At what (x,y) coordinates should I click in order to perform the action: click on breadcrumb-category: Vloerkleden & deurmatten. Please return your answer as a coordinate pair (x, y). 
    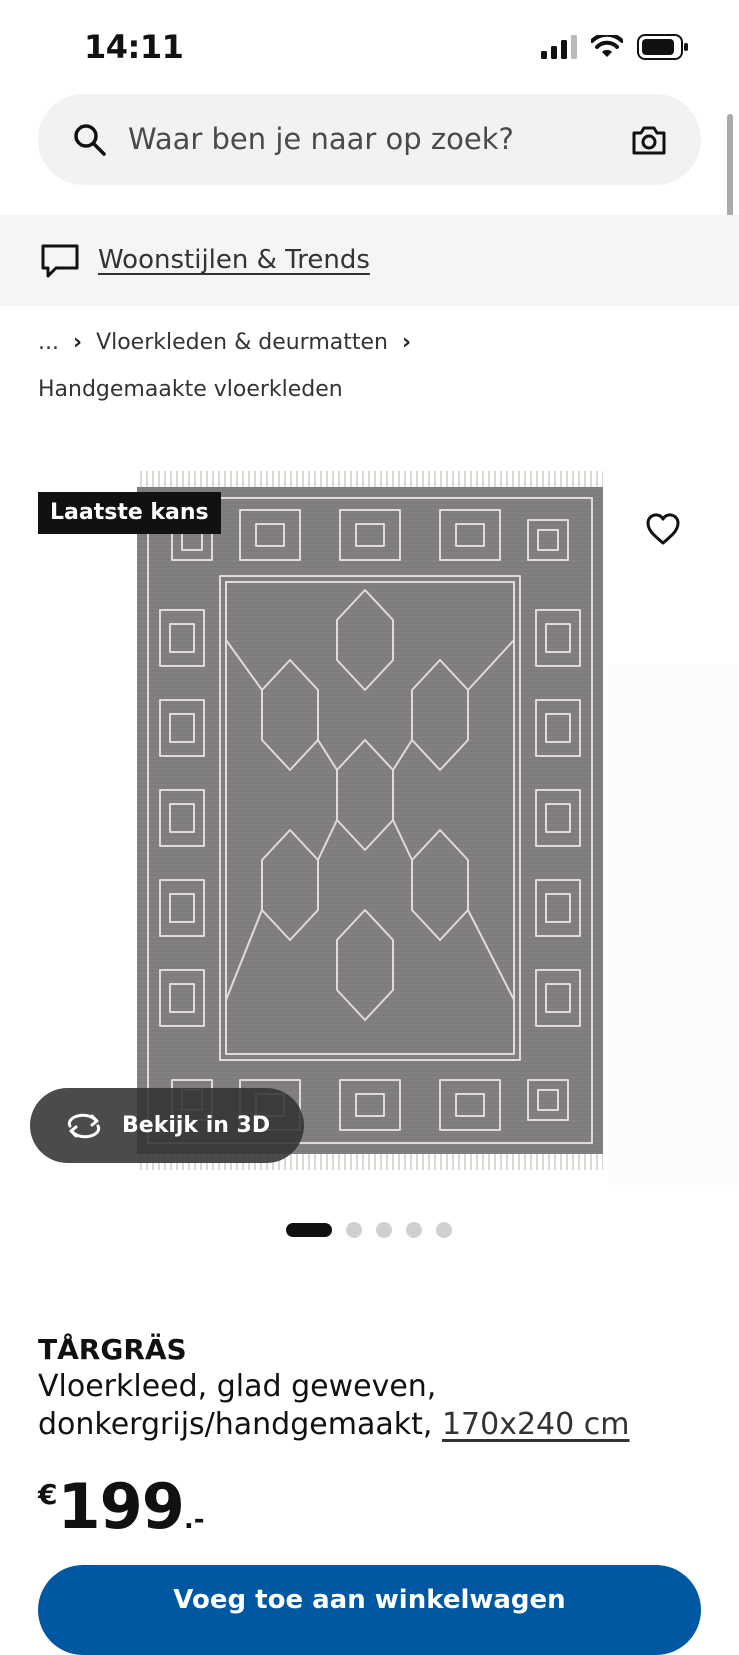
    Looking at the image, I should click on (242, 342).